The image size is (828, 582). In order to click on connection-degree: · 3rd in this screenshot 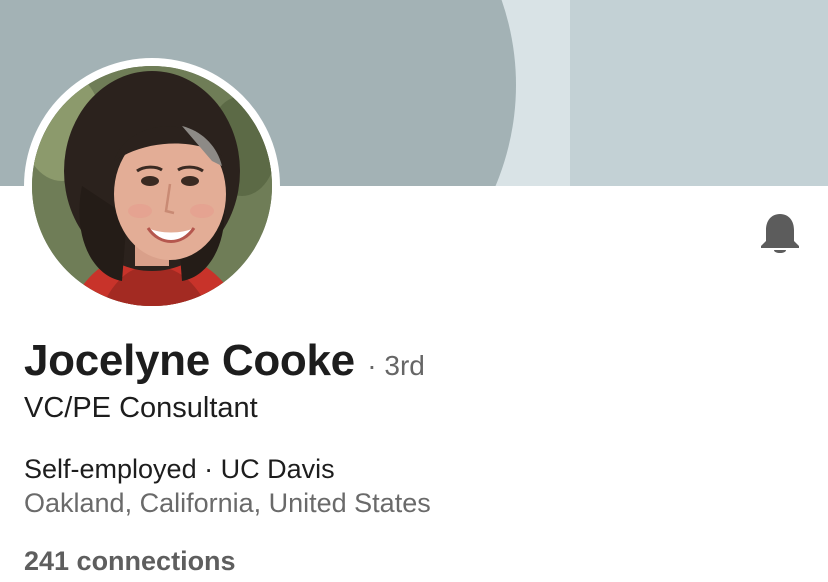, I will do `click(396, 365)`.